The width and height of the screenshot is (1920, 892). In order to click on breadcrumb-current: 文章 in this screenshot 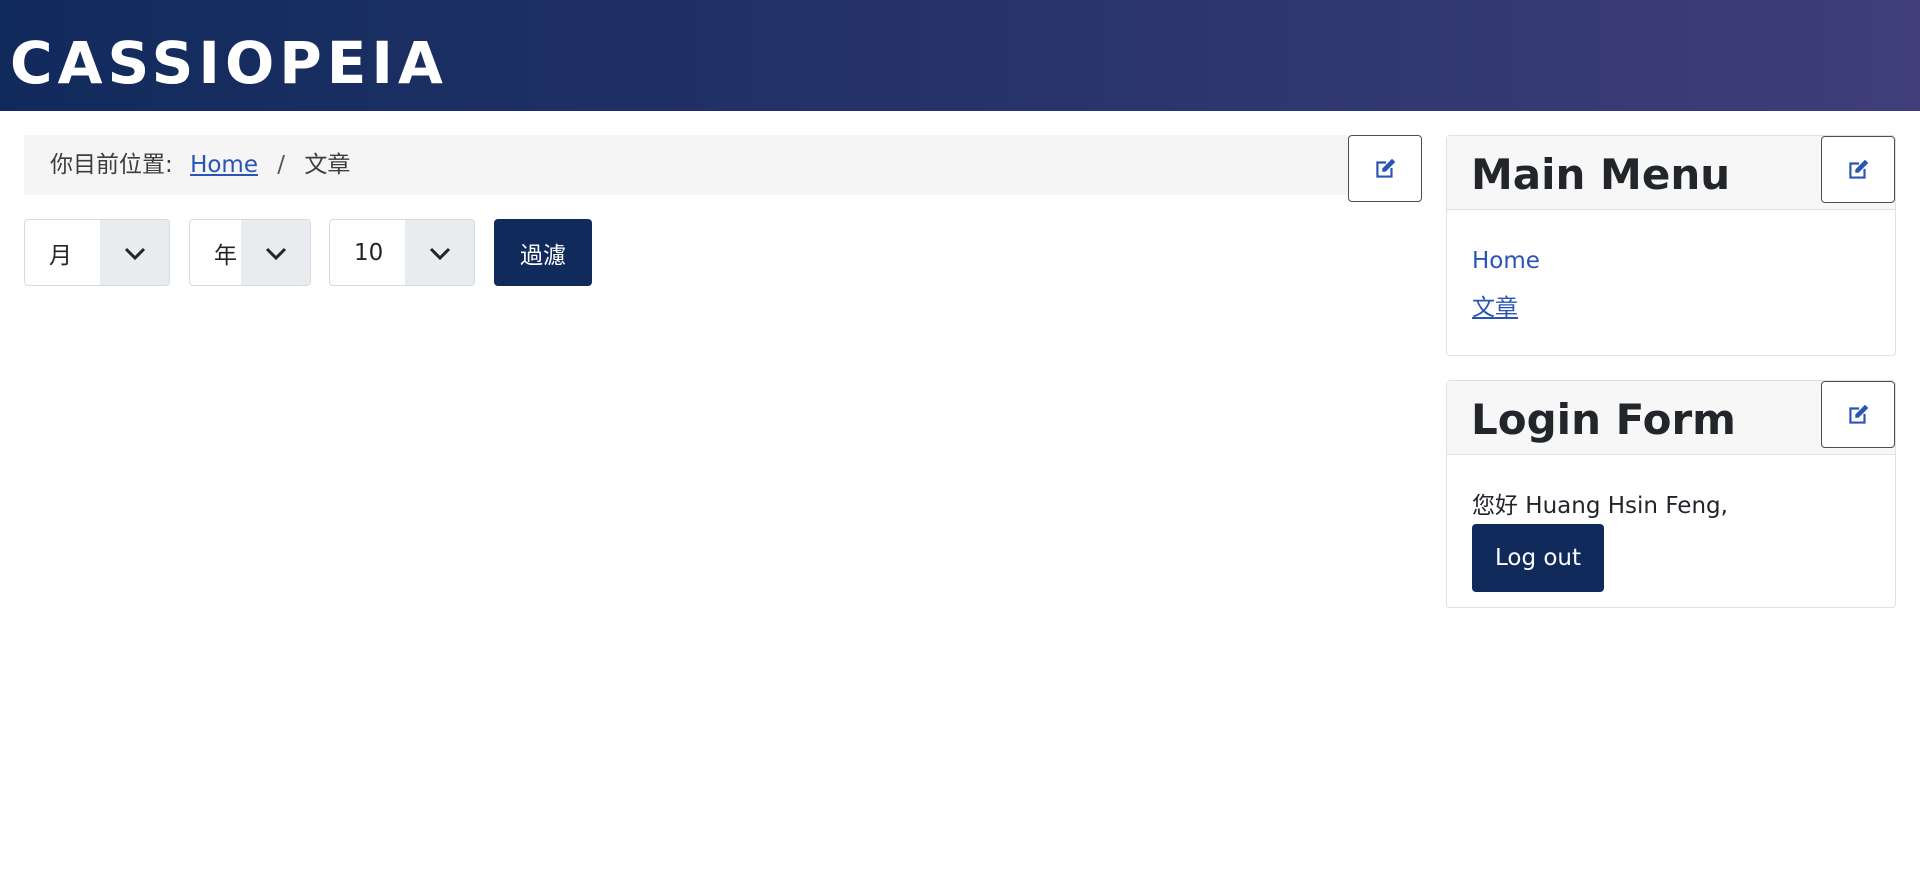, I will do `click(327, 165)`.